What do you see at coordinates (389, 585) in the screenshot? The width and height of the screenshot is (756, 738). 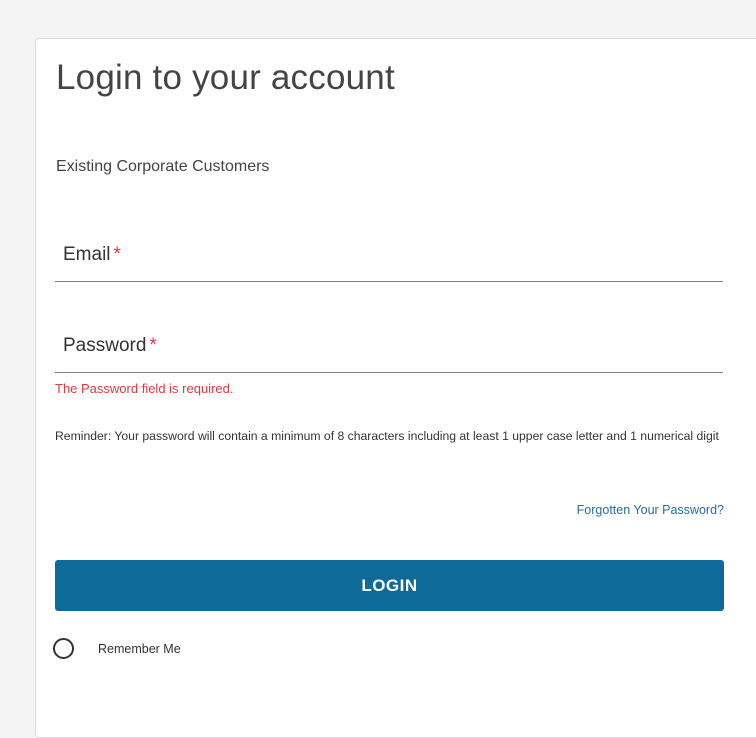 I see `login-button: LOGIN` at bounding box center [389, 585].